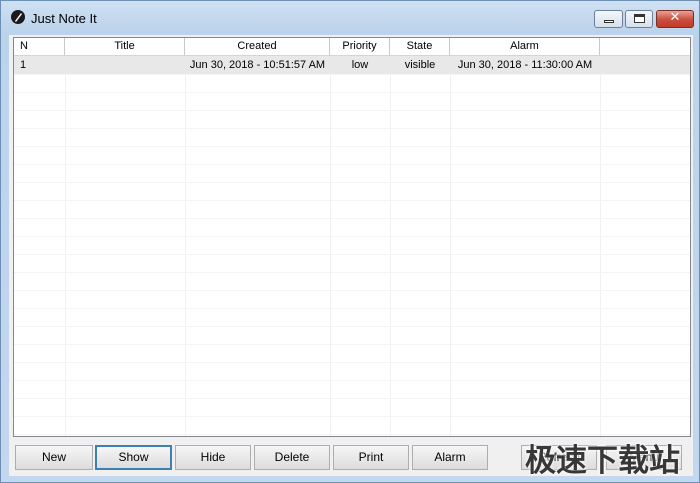  I want to click on close-icon: ✕, so click(675, 17).